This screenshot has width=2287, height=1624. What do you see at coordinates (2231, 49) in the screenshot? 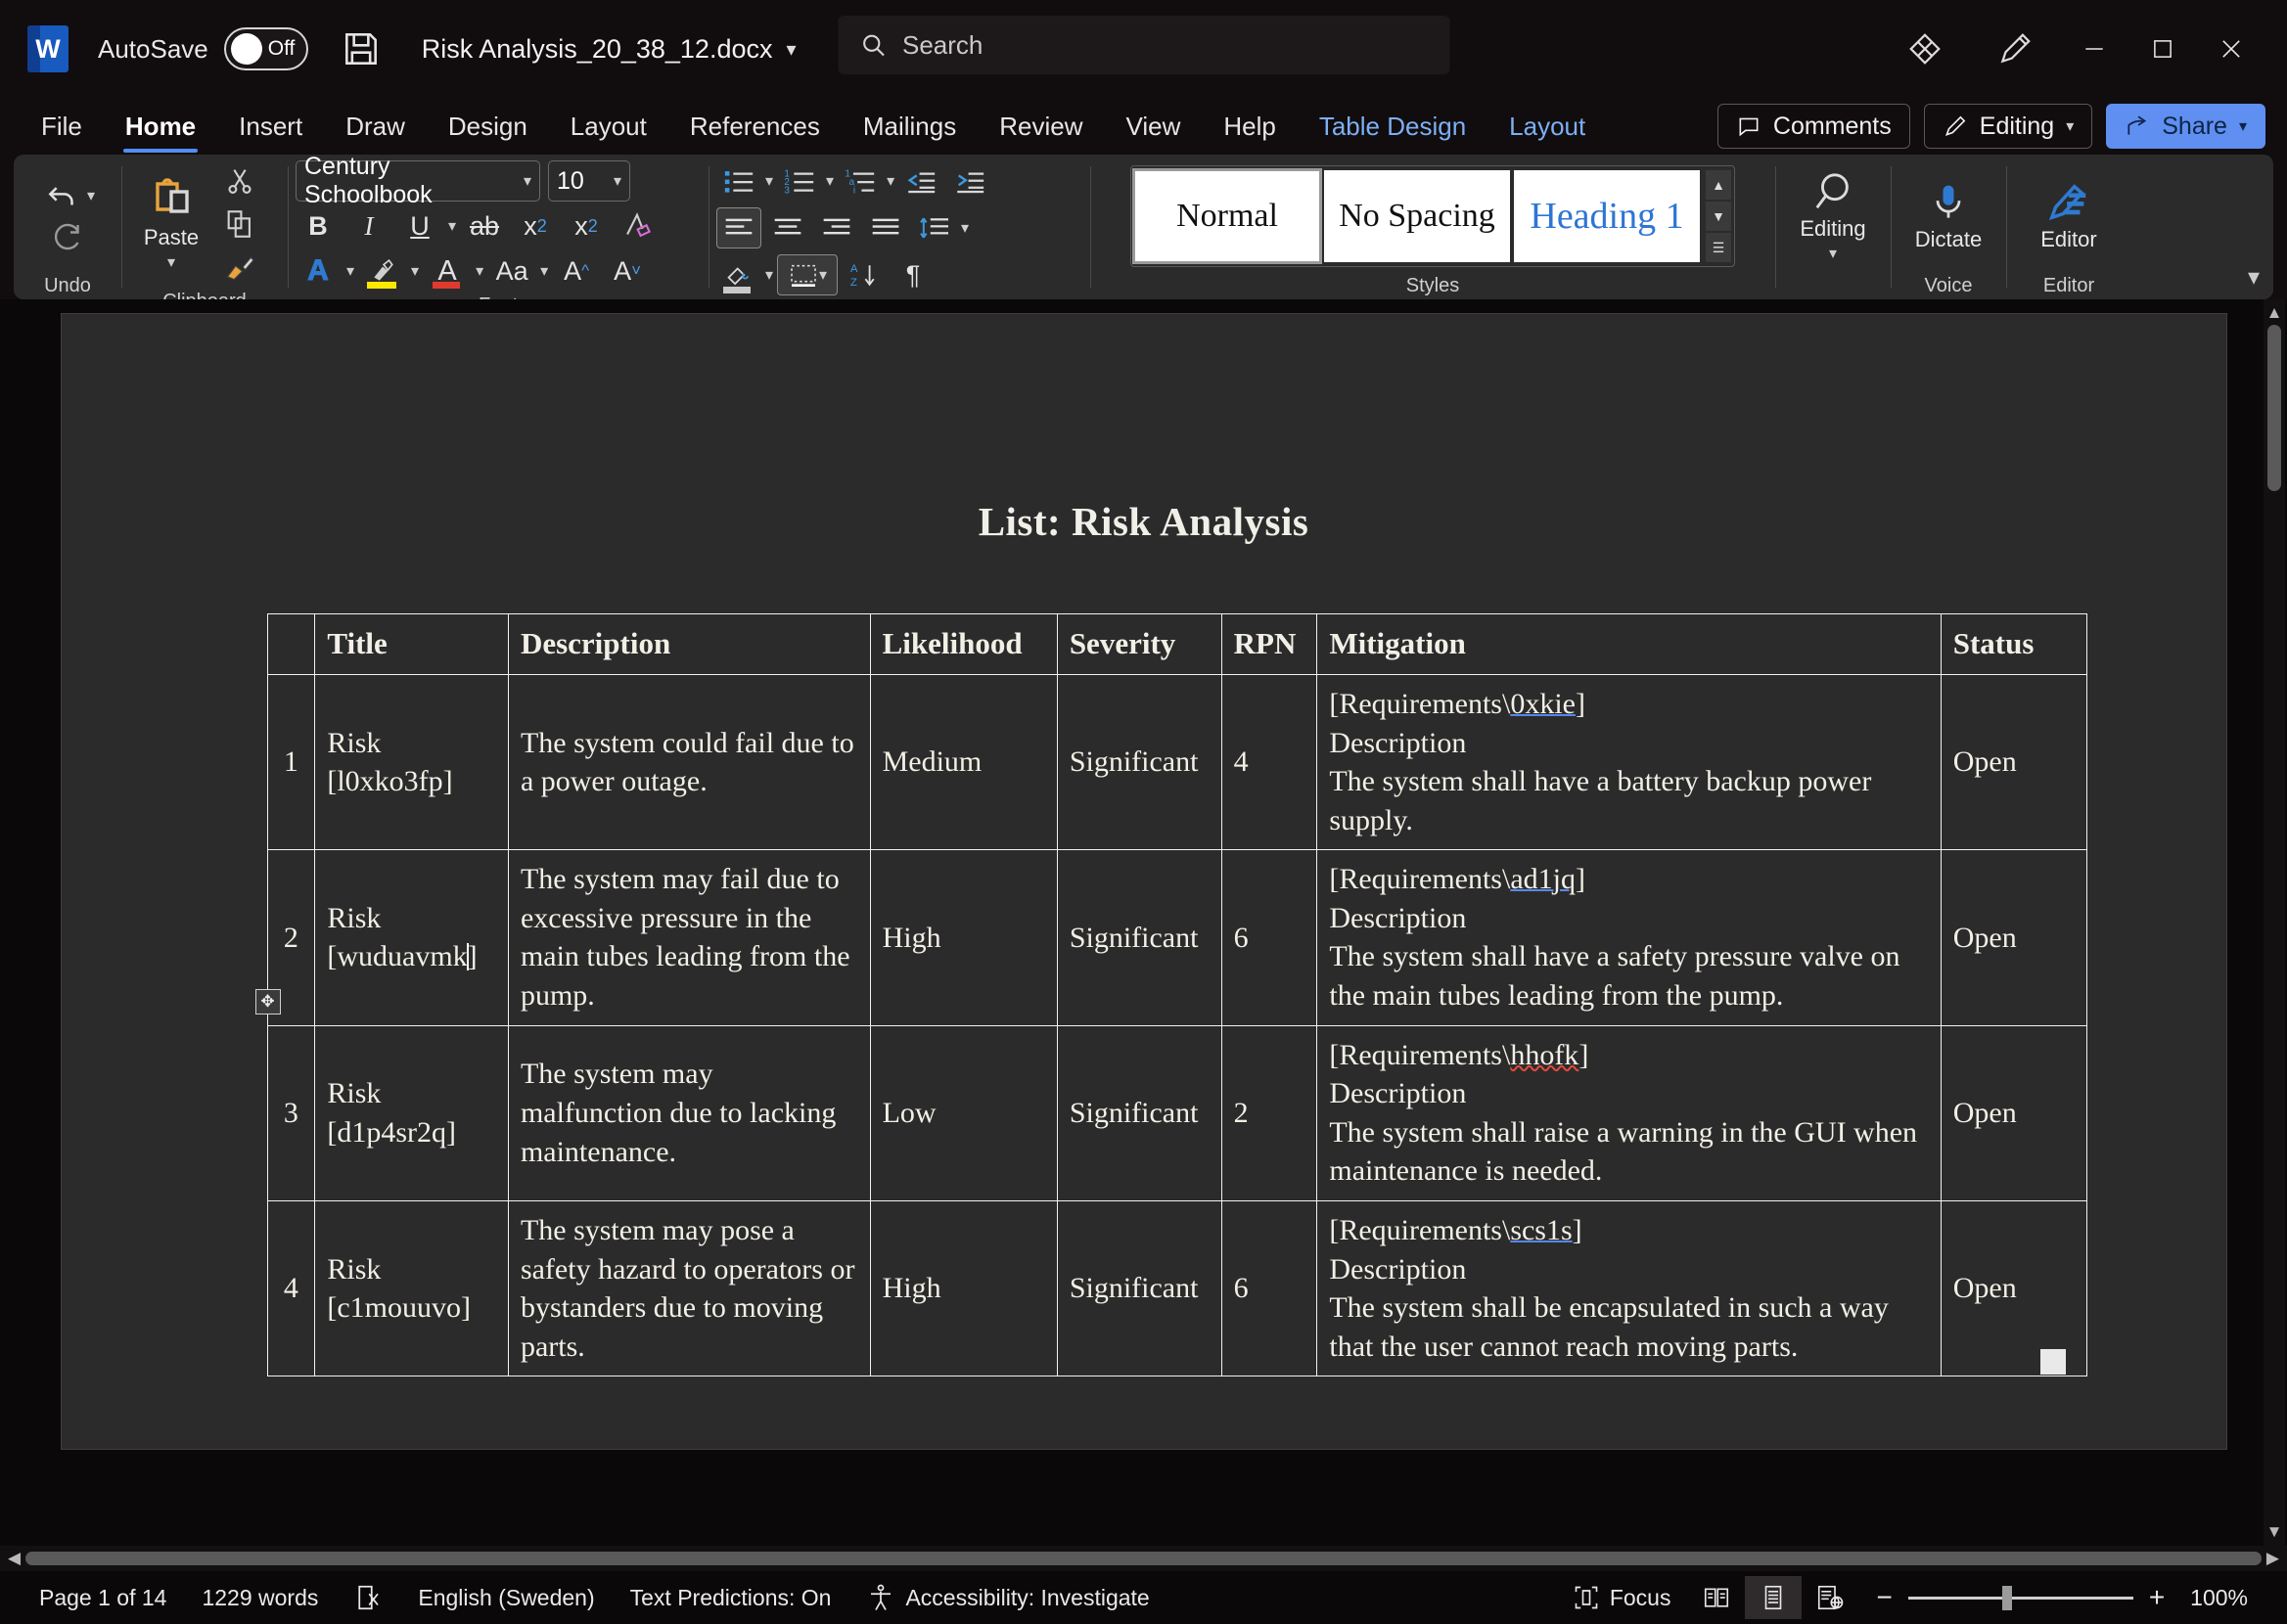
I see `close-button` at bounding box center [2231, 49].